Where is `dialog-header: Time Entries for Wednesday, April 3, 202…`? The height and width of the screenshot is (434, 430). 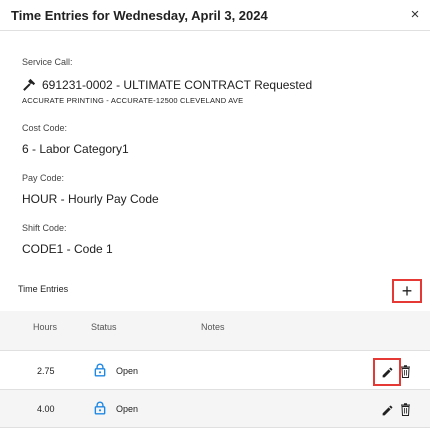 dialog-header: Time Entries for Wednesday, April 3, 202… is located at coordinates (215, 15).